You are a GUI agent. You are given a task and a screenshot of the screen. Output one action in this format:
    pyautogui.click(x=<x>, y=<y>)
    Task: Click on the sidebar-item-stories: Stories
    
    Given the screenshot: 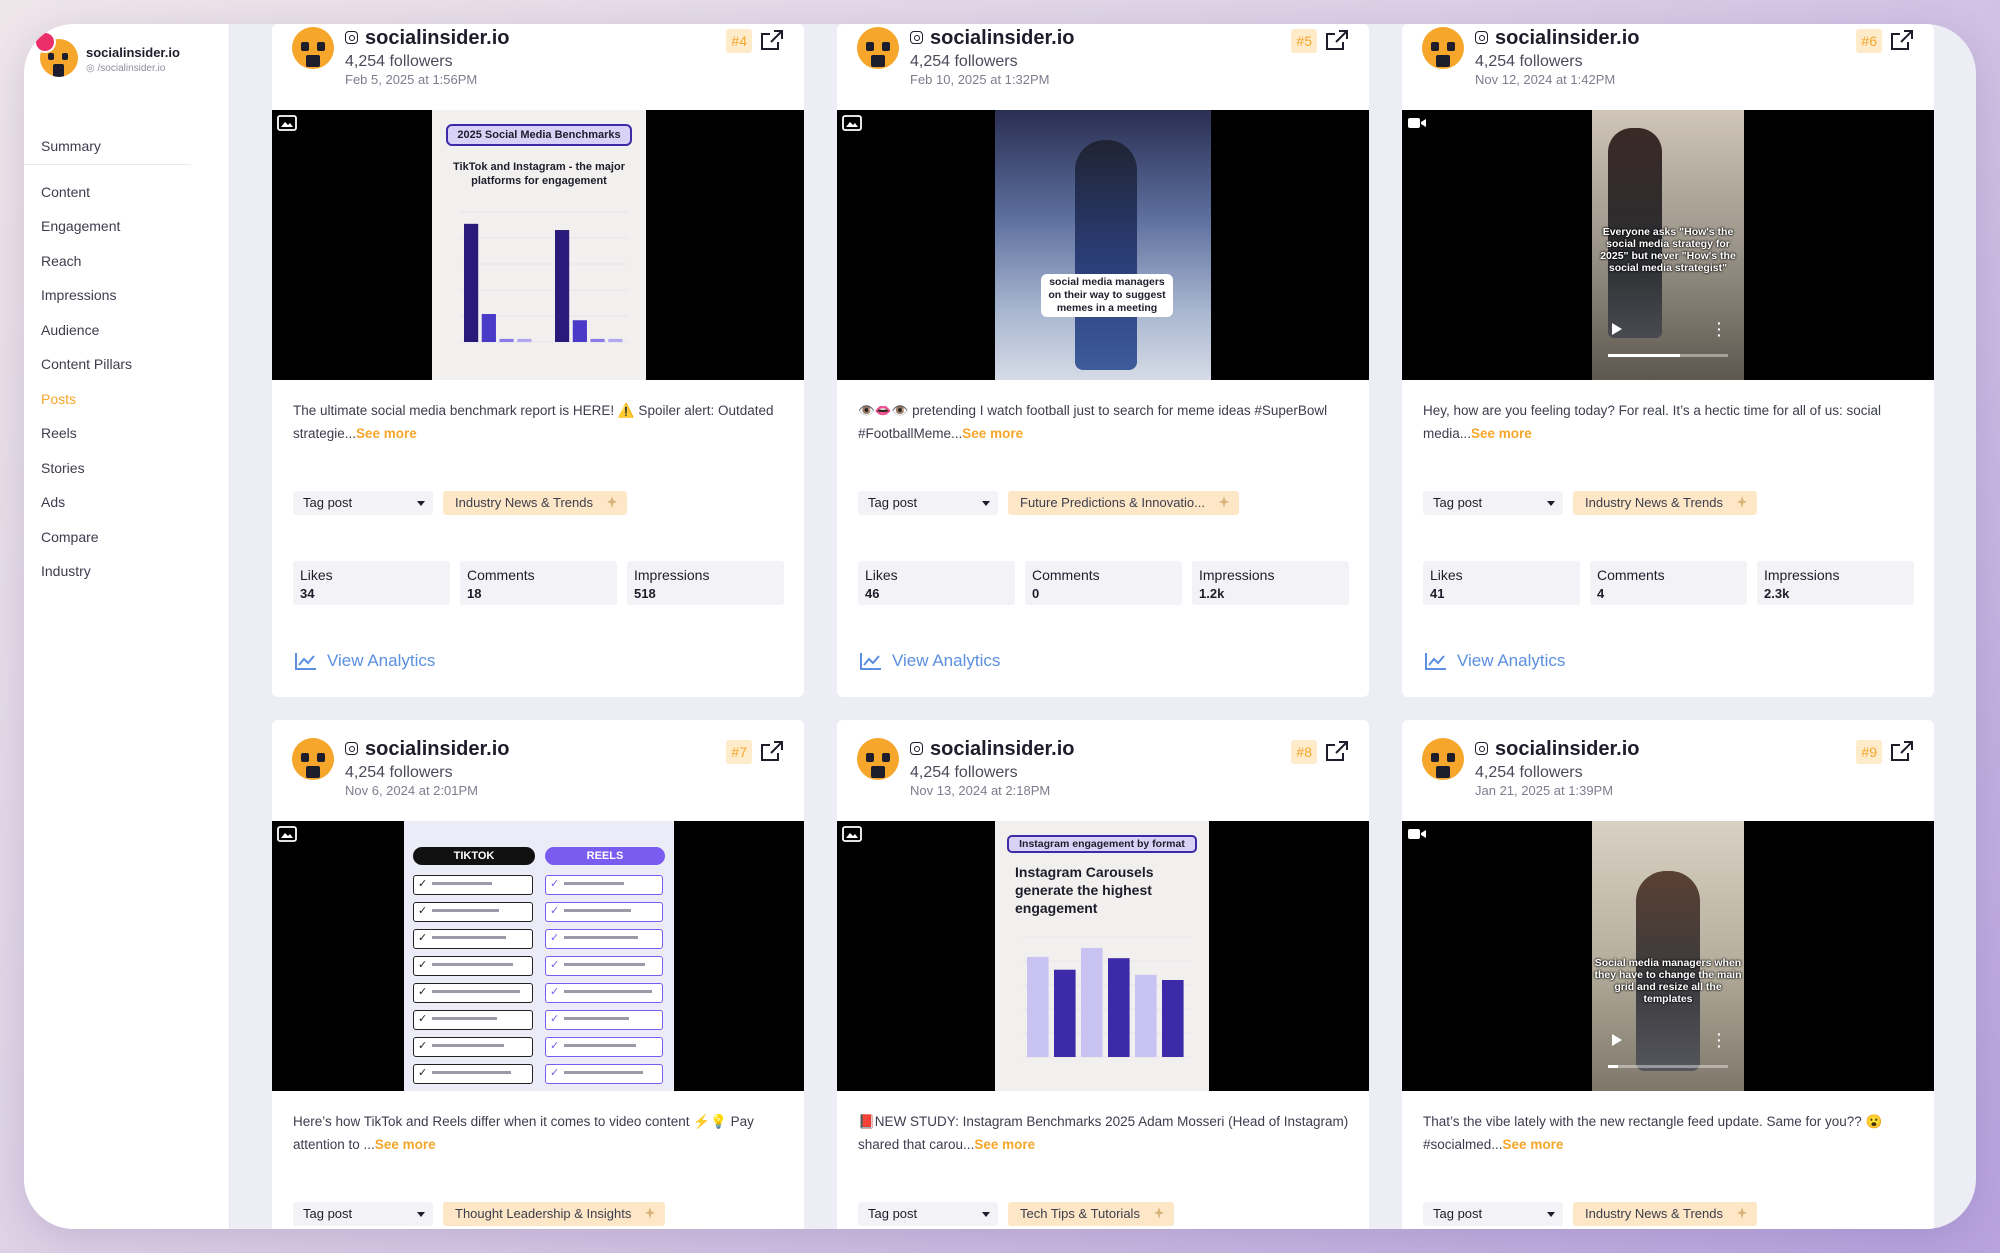 What is the action you would take?
    pyautogui.click(x=126, y=468)
    